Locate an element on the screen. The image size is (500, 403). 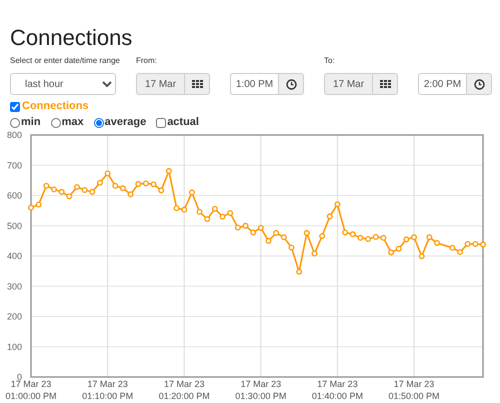
mode-checkbox is located at coordinates (161, 123).